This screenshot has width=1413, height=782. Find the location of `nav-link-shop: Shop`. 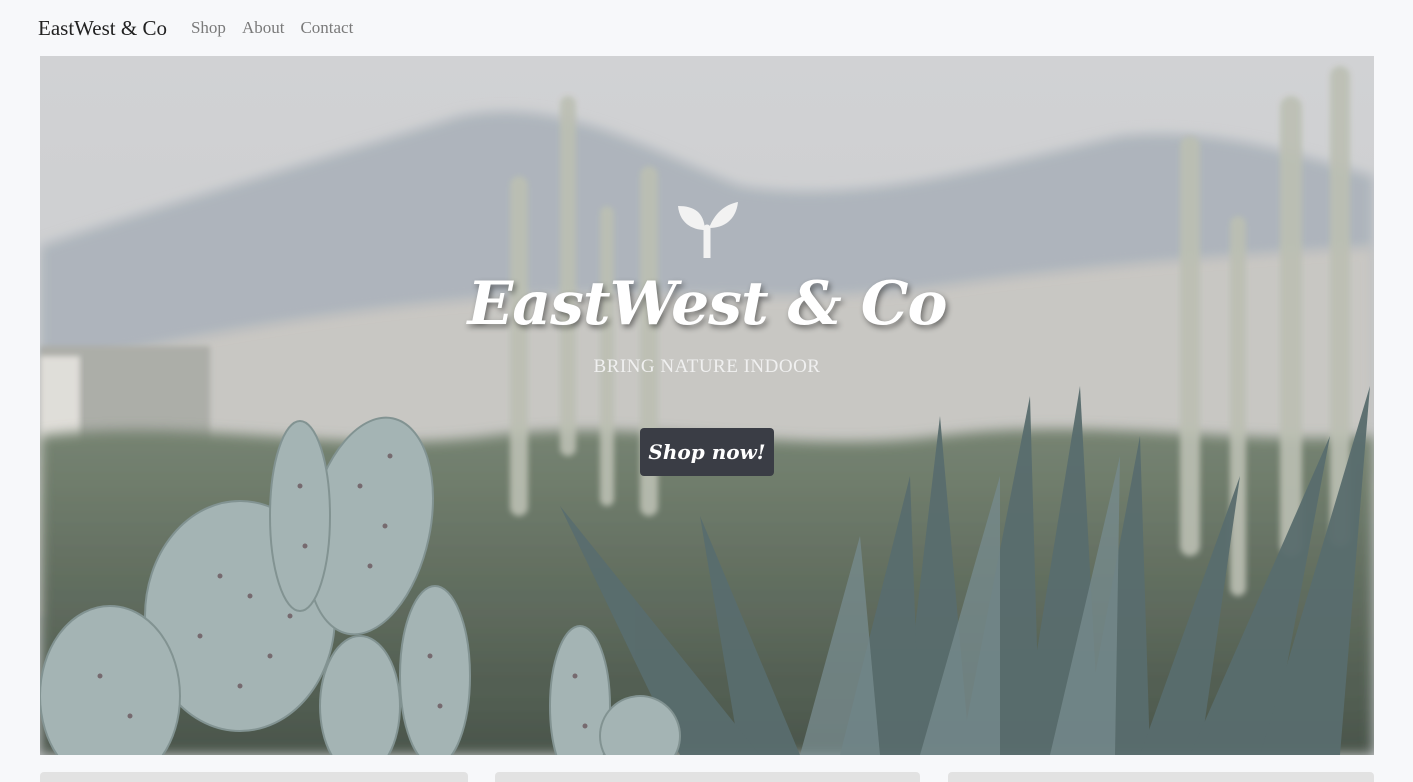

nav-link-shop: Shop is located at coordinates (208, 28).